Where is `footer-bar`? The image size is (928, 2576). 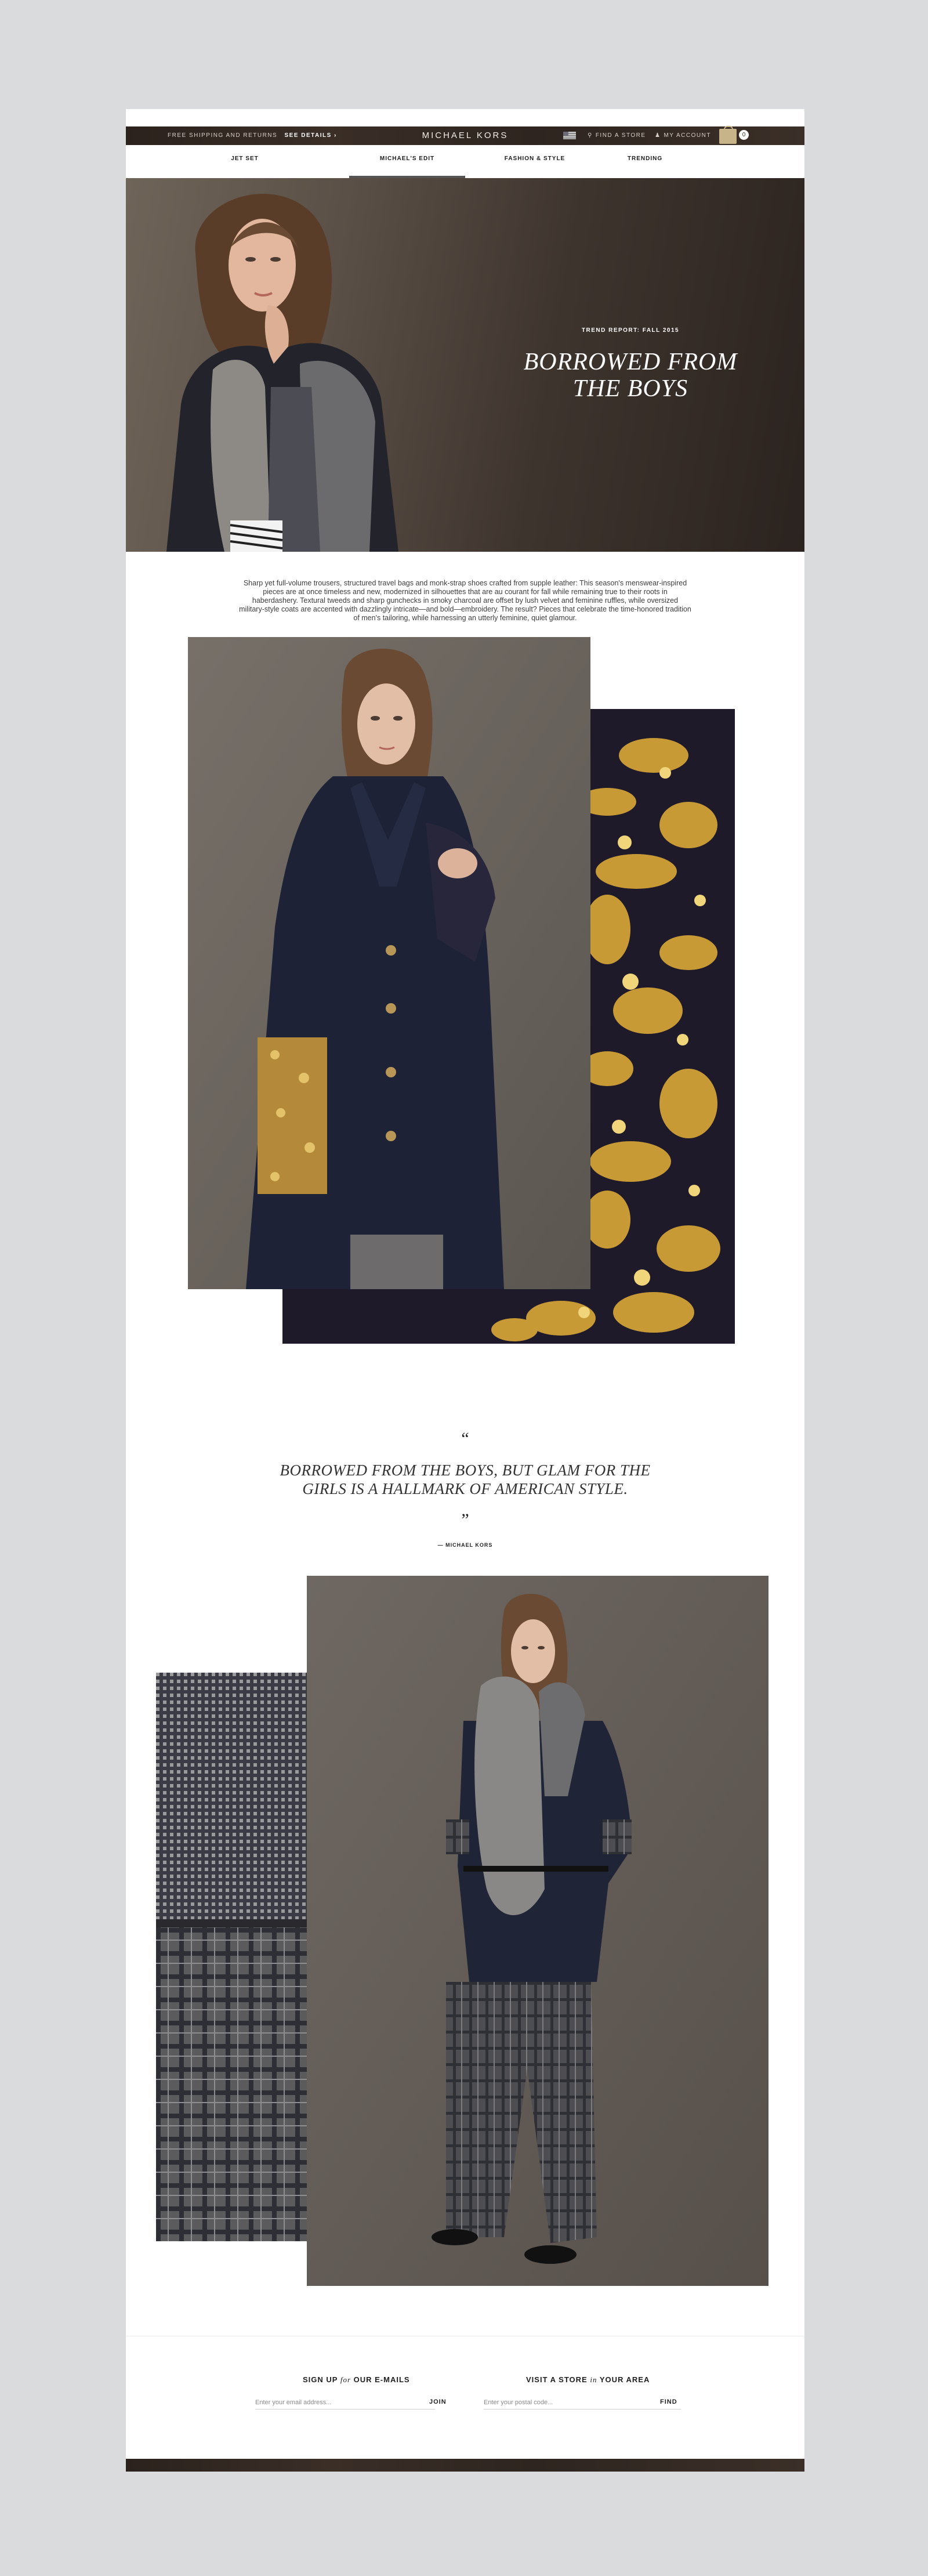
footer-bar is located at coordinates (465, 2465).